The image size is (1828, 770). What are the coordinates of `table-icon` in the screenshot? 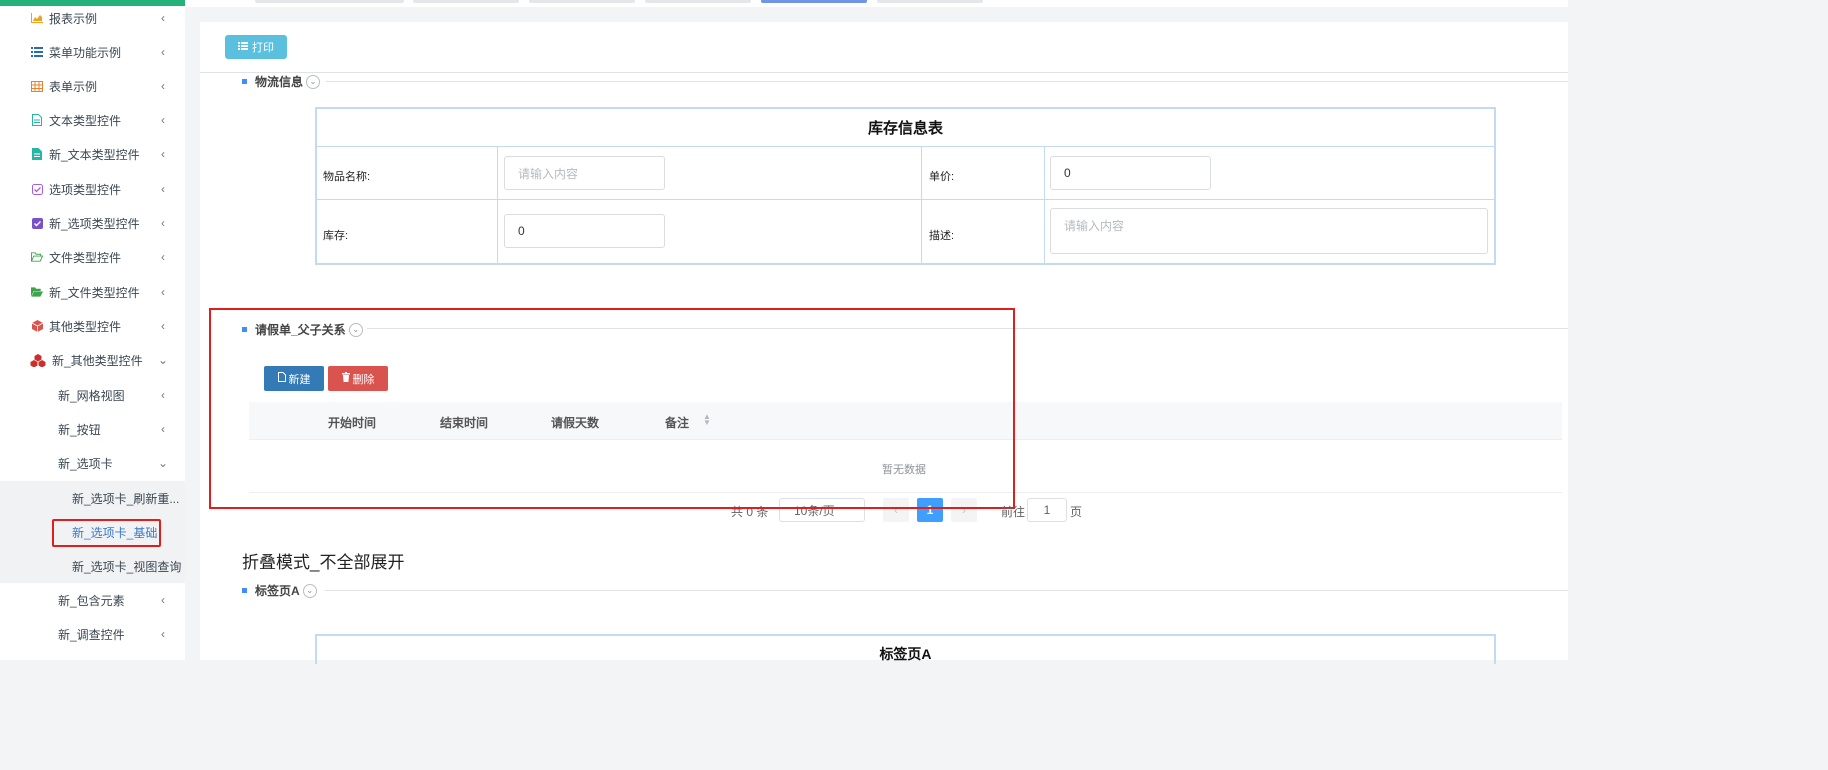 It's located at (37, 86).